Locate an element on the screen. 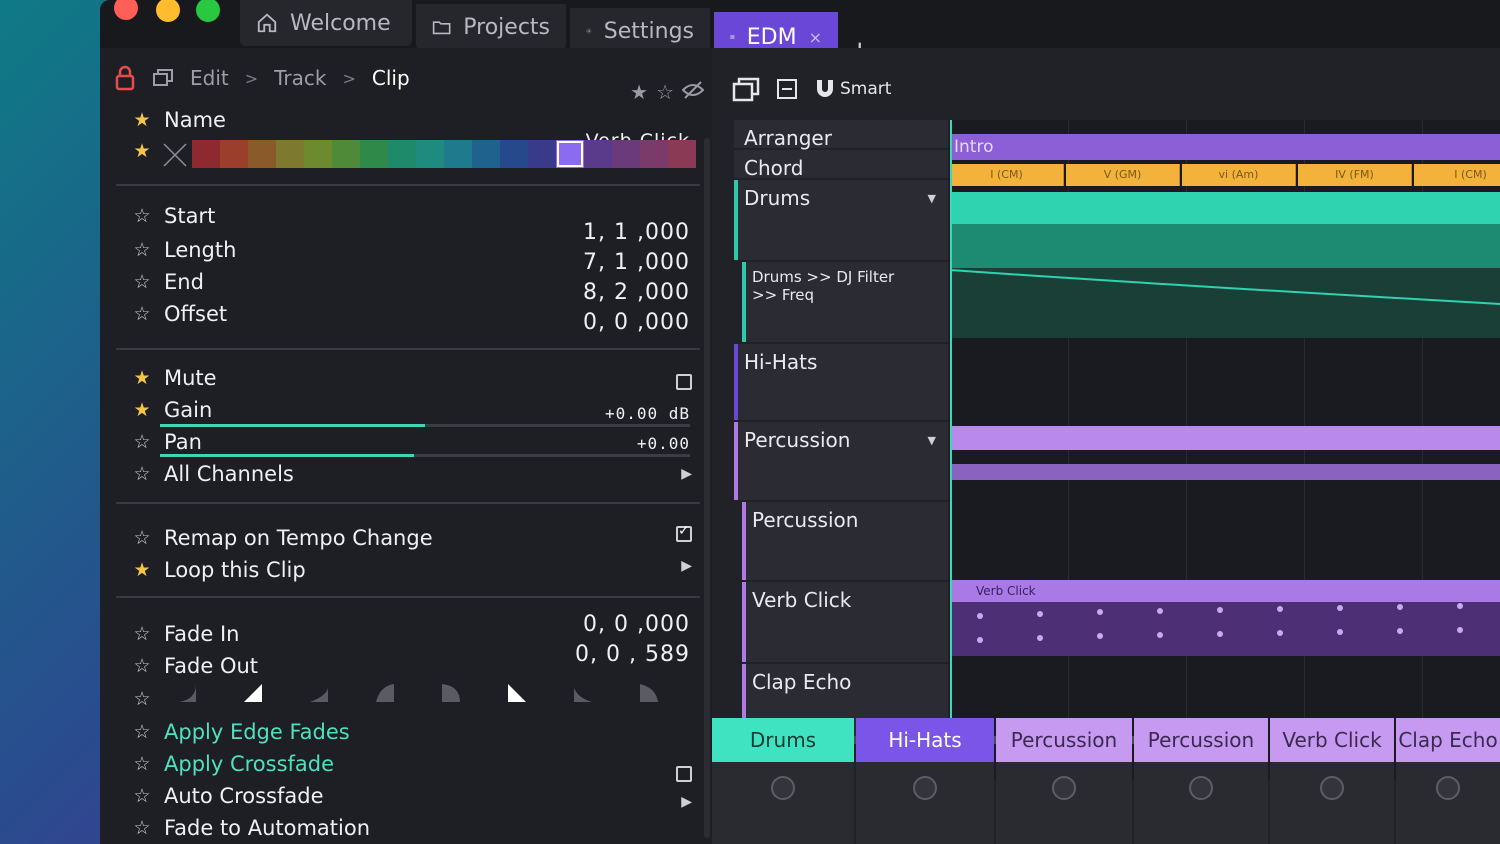 This screenshot has width=1500, height=844. verb-click-clip-body is located at coordinates (1225, 629).